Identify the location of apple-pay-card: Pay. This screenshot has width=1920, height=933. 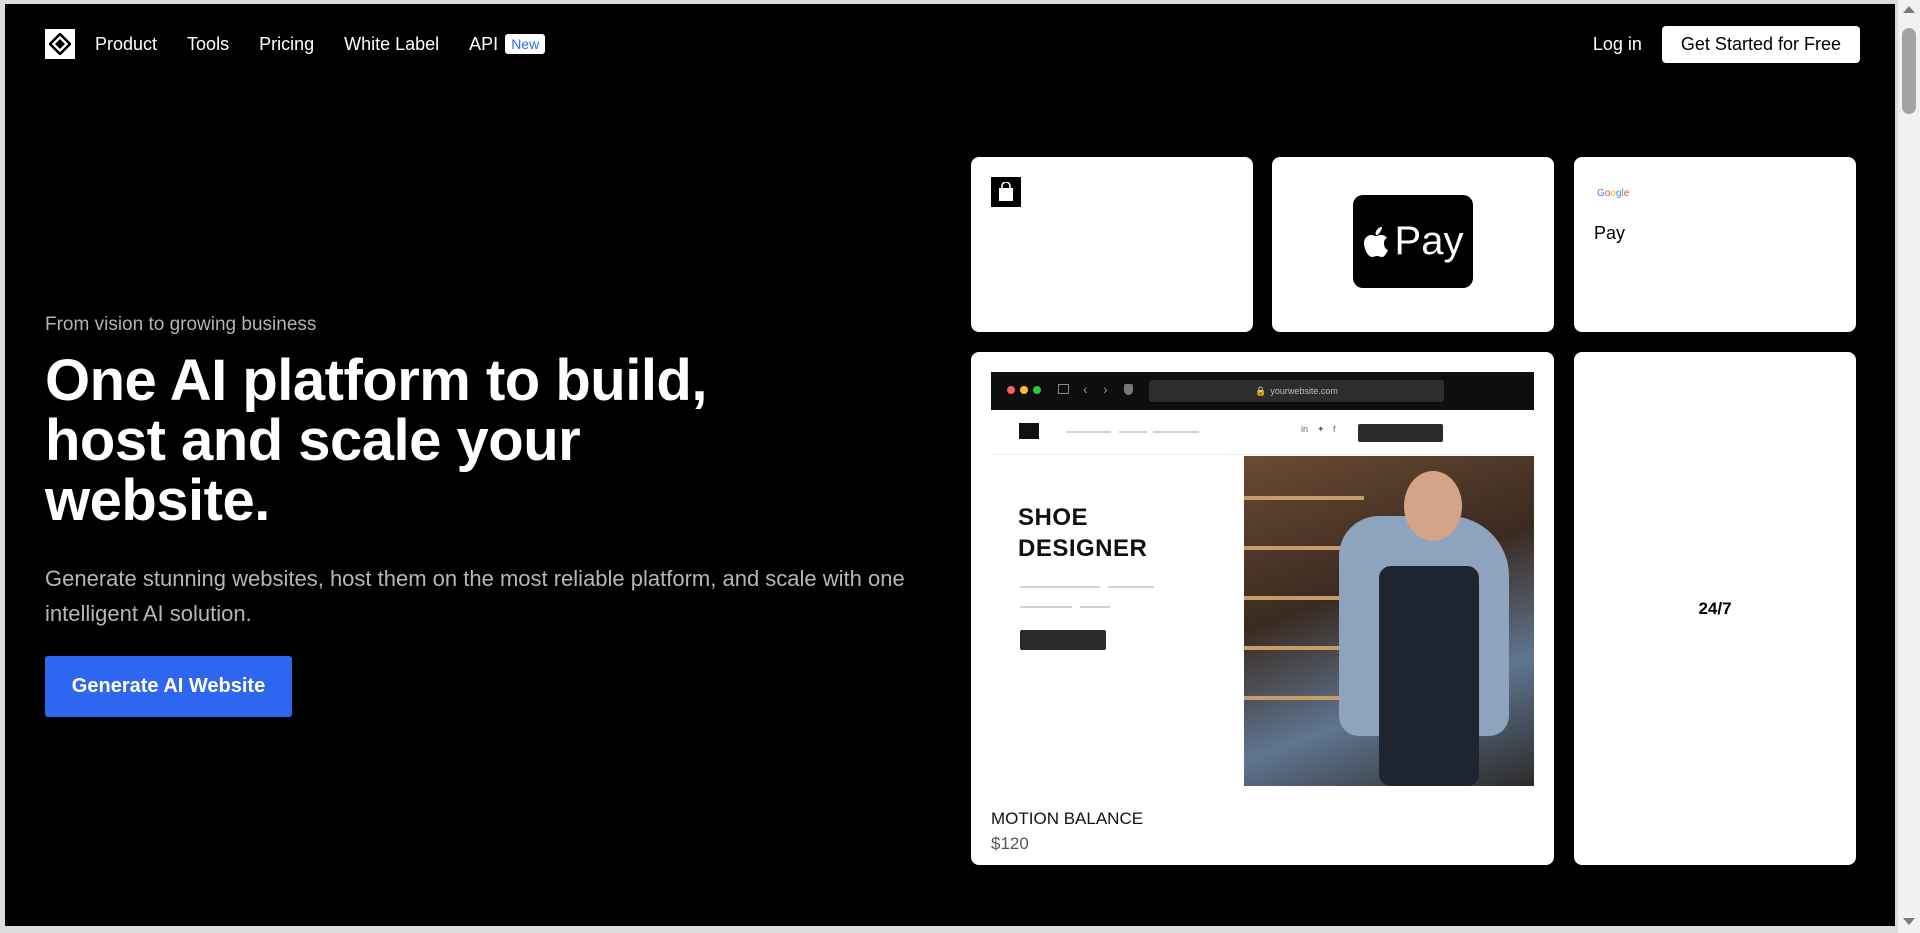
(1413, 244).